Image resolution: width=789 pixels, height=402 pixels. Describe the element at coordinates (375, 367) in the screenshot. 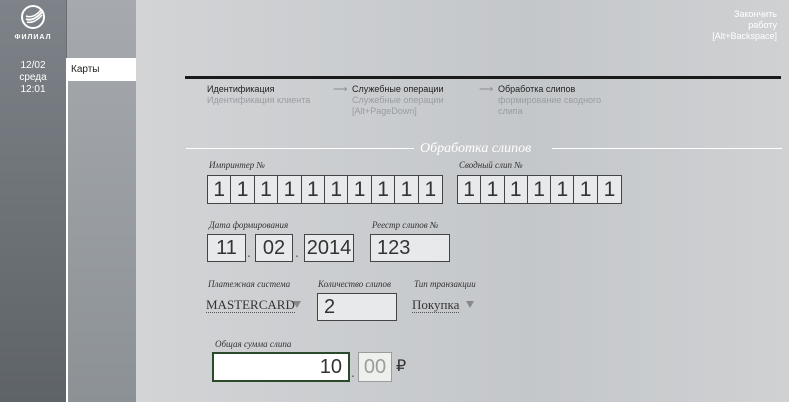

I see `total-cents-input: 00` at that location.